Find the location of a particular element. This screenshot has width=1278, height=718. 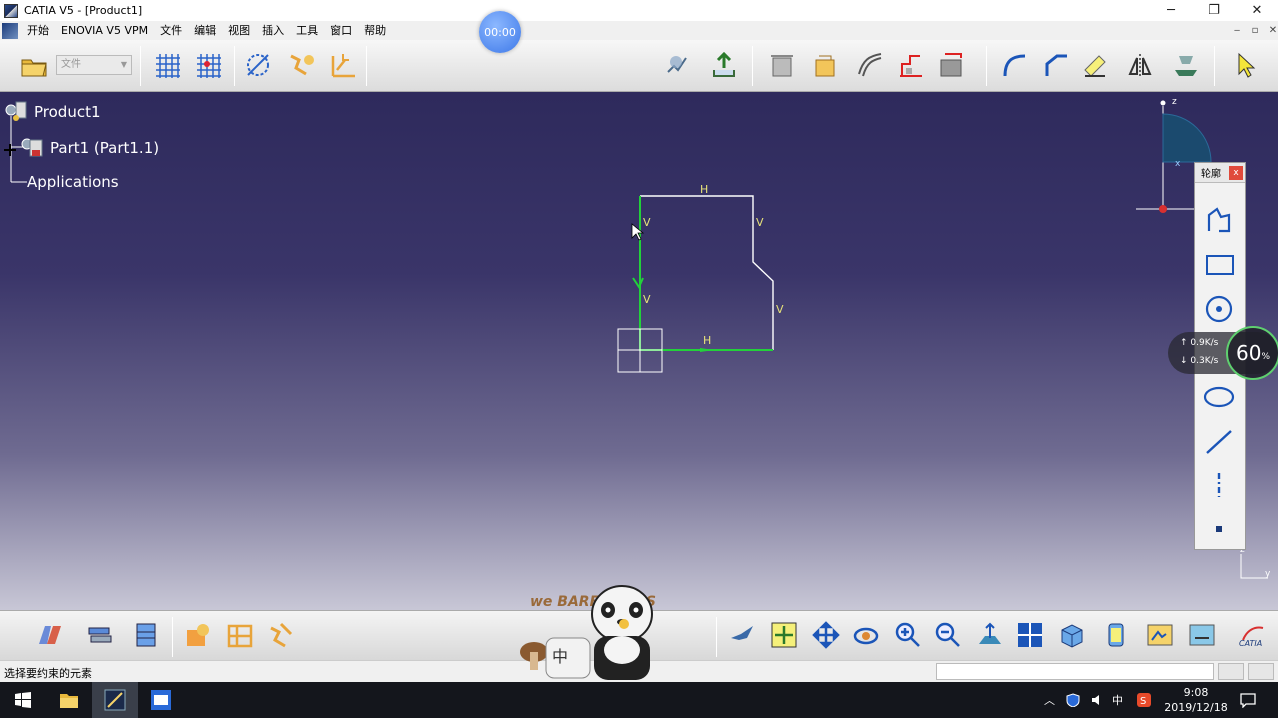

constraint-label-horizontal-bottom: H is located at coordinates (707, 340).